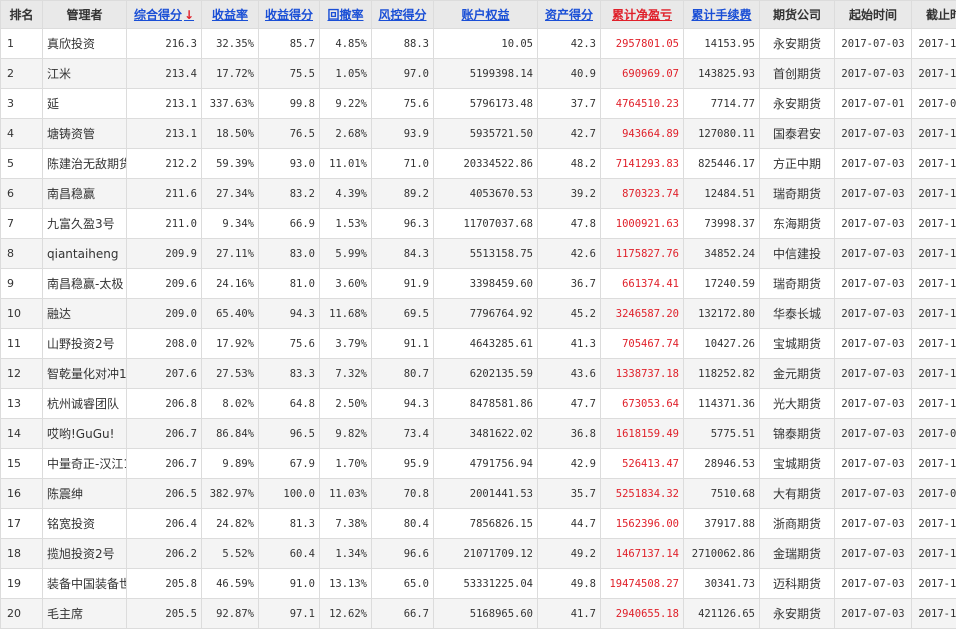 This screenshot has width=956, height=641. Describe the element at coordinates (84, 553) in the screenshot. I see `manager-cell: 揽旭投资2号` at that location.